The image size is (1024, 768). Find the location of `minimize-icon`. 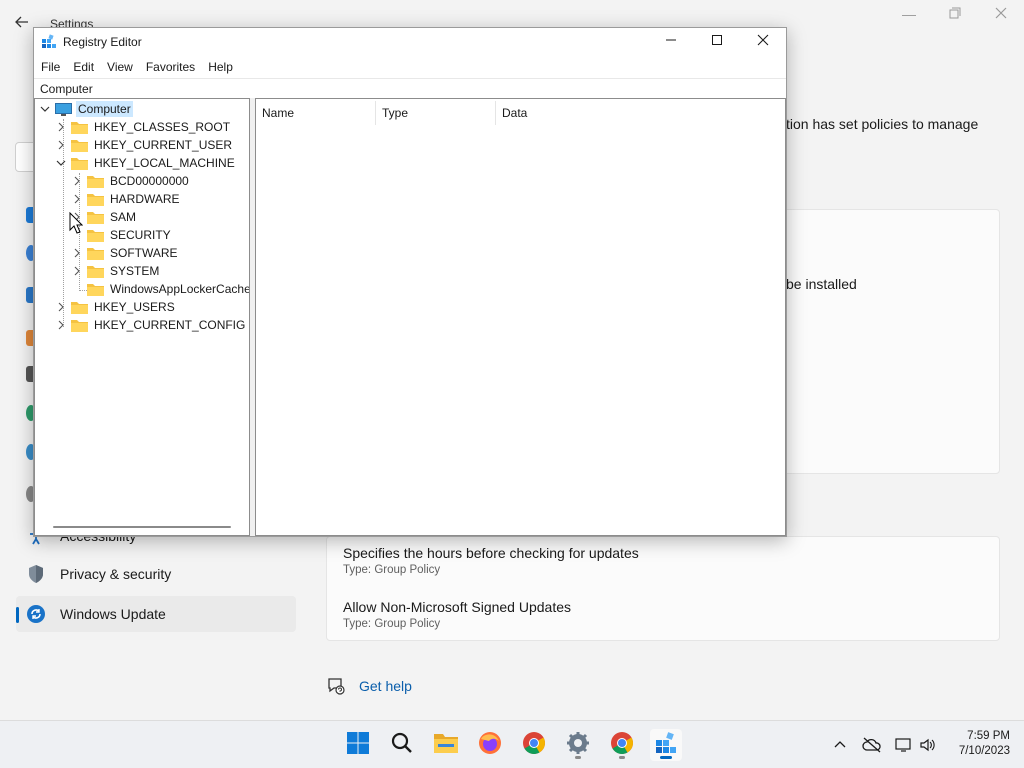

minimize-icon is located at coordinates (671, 42).